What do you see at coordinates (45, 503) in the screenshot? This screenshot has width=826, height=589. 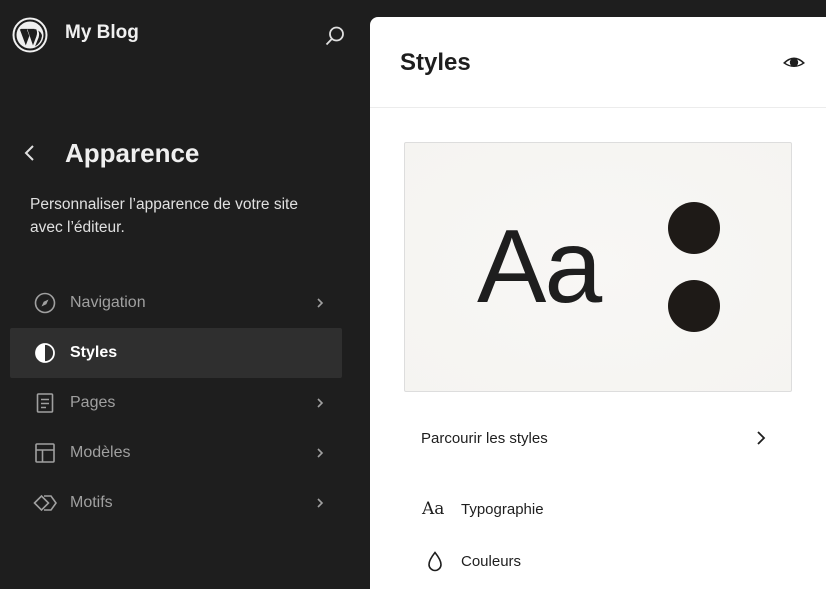 I see `diamond-icon` at bounding box center [45, 503].